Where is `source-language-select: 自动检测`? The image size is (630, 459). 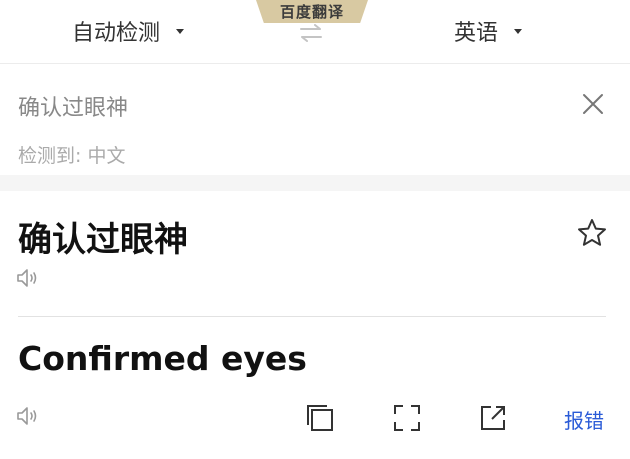
source-language-select: 自动检测 is located at coordinates (128, 31).